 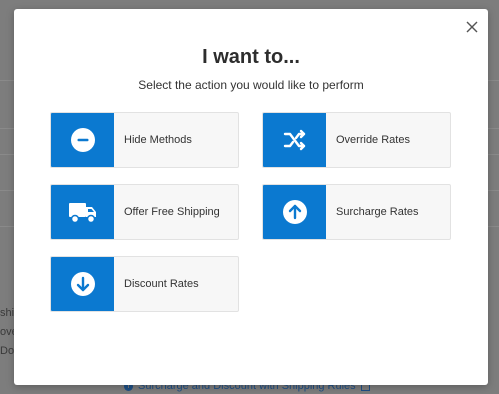 I want to click on minus-circle-icon, so click(x=82, y=140).